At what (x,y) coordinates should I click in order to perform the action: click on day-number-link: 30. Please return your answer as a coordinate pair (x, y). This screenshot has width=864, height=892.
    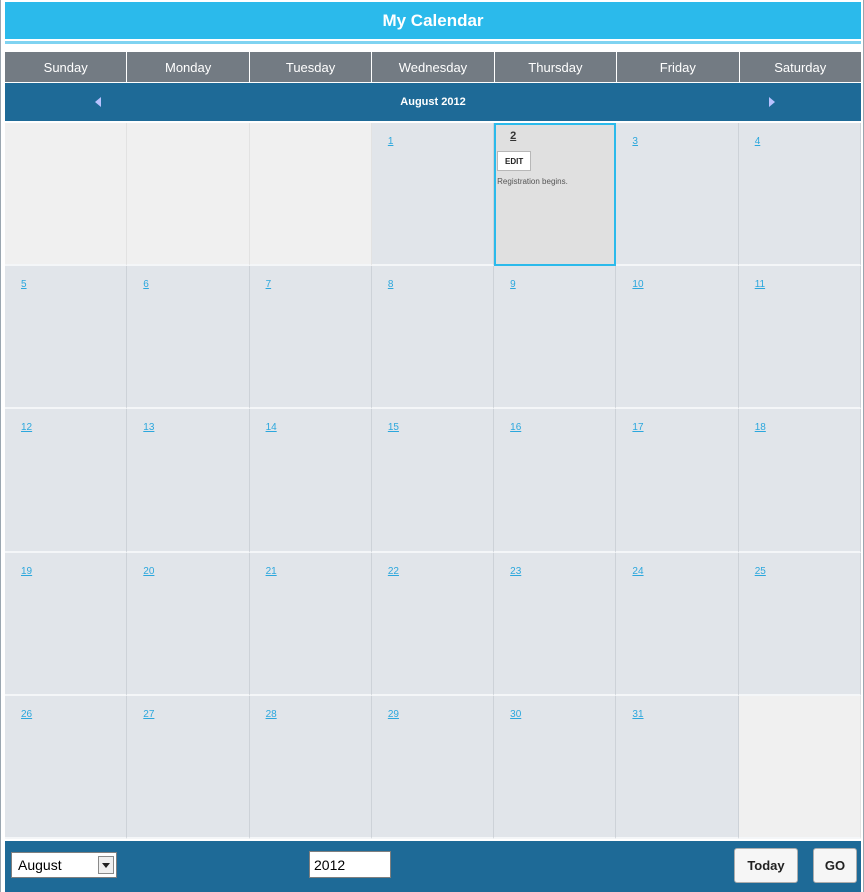
    Looking at the image, I should click on (515, 714).